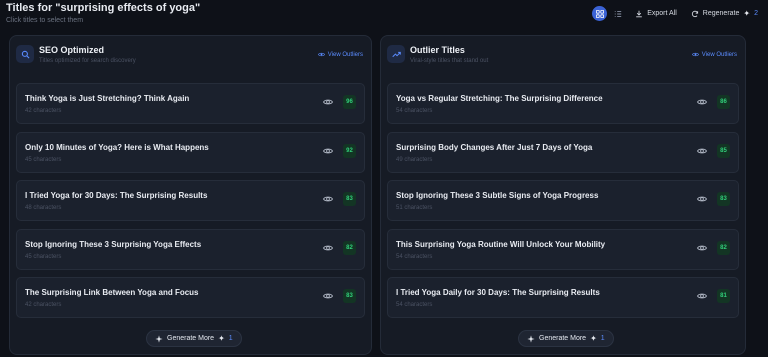 The height and width of the screenshot is (357, 768). I want to click on refresh-icon, so click(694, 13).